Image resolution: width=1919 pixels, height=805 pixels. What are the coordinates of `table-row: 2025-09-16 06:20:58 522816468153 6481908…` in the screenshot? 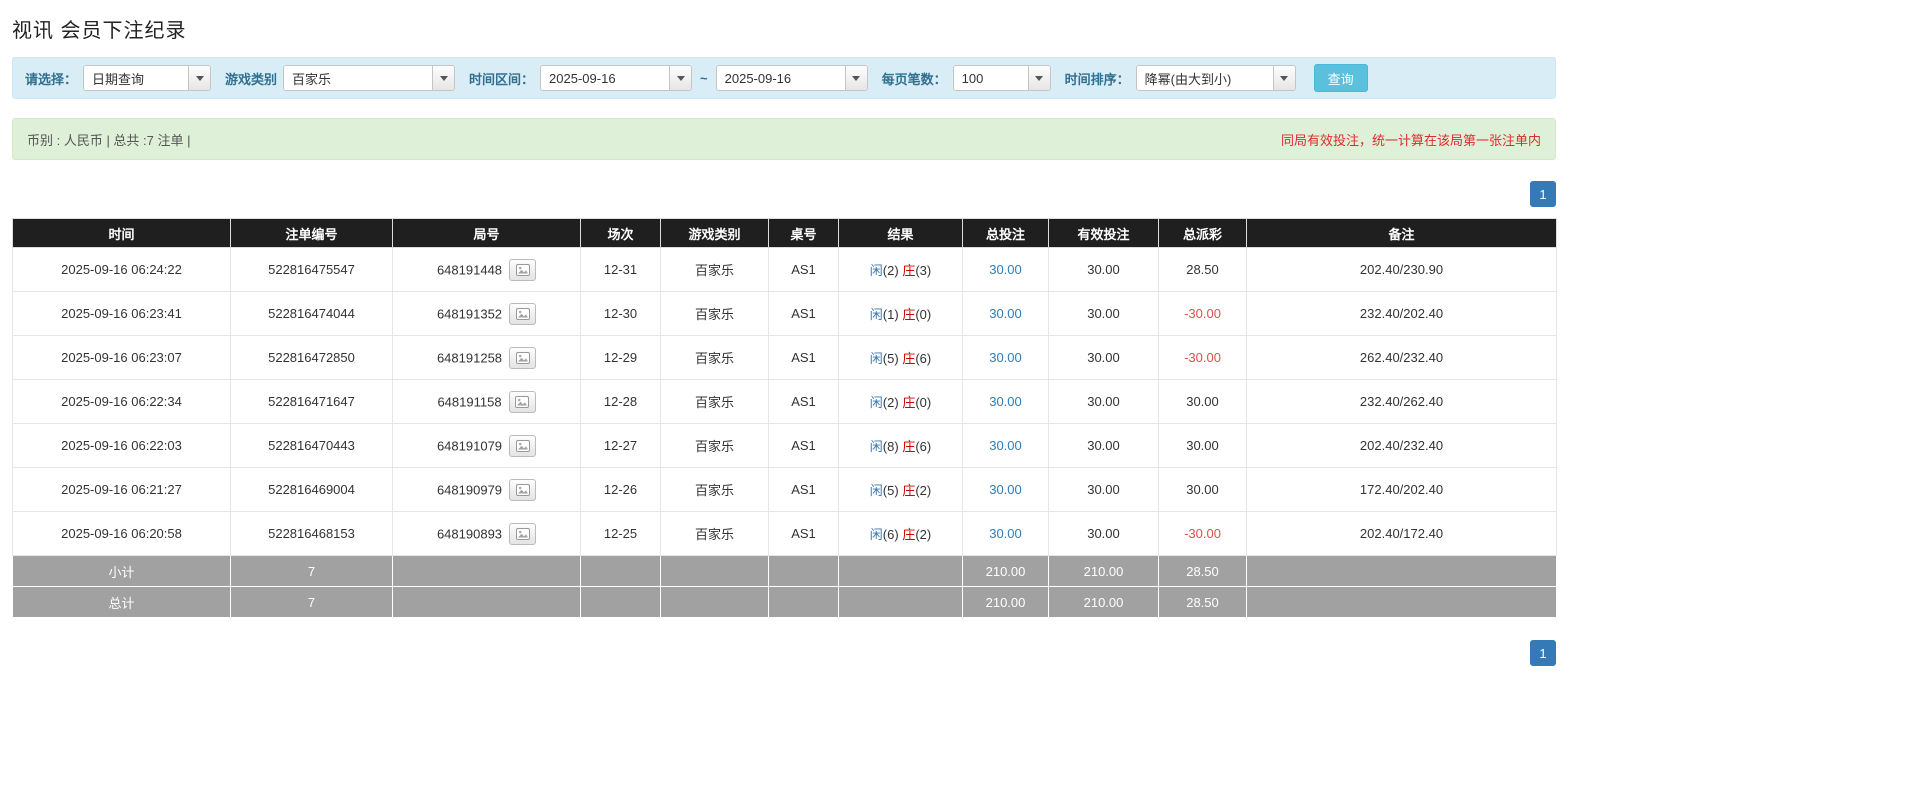 It's located at (784, 533).